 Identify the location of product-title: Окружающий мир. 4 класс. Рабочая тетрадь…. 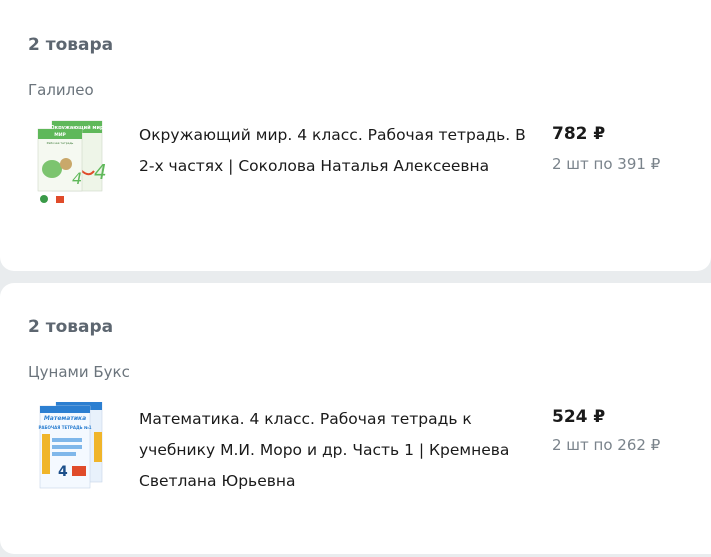
(334, 151).